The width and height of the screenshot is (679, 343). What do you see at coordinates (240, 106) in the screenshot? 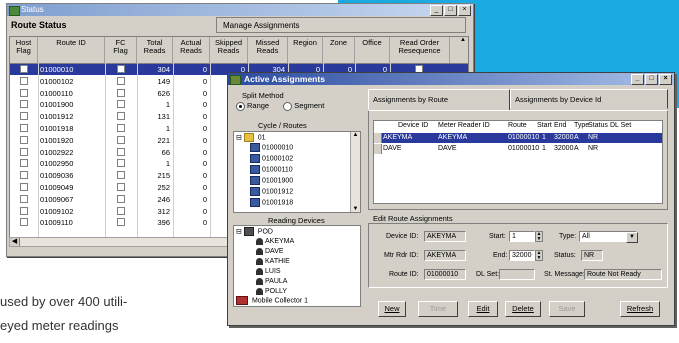
I see `range-radio` at bounding box center [240, 106].